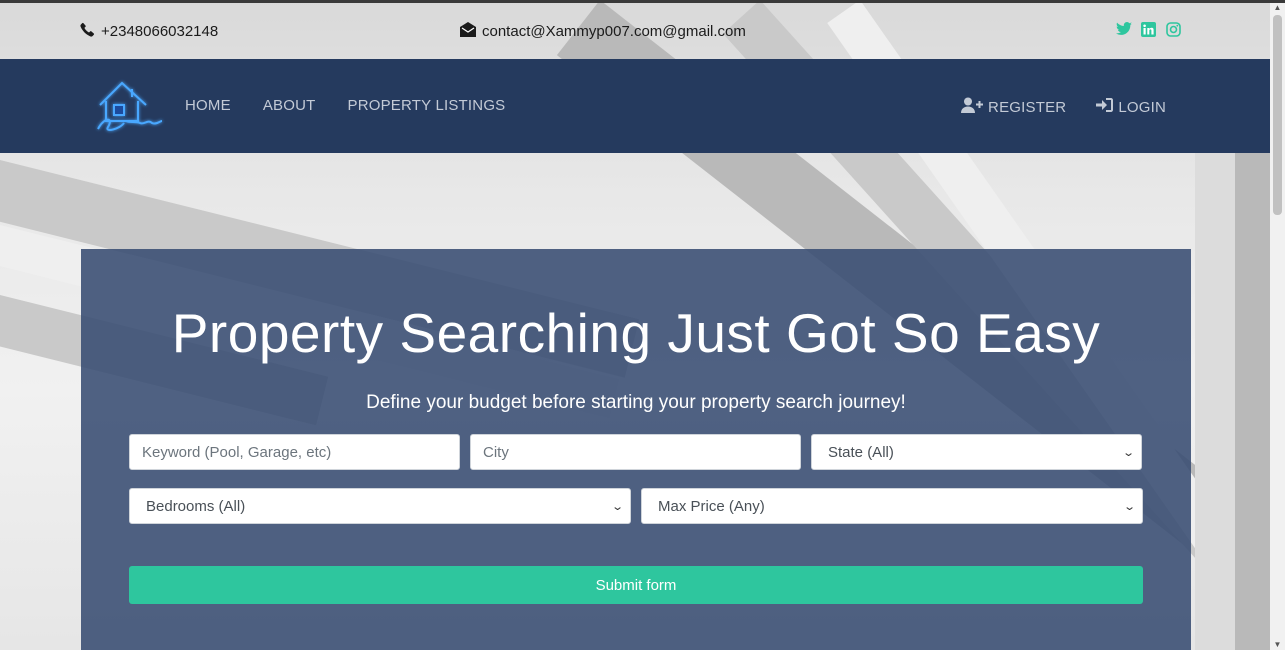 The height and width of the screenshot is (650, 1285). Describe the element at coordinates (208, 105) in the screenshot. I see `nav-home: HOME` at that location.